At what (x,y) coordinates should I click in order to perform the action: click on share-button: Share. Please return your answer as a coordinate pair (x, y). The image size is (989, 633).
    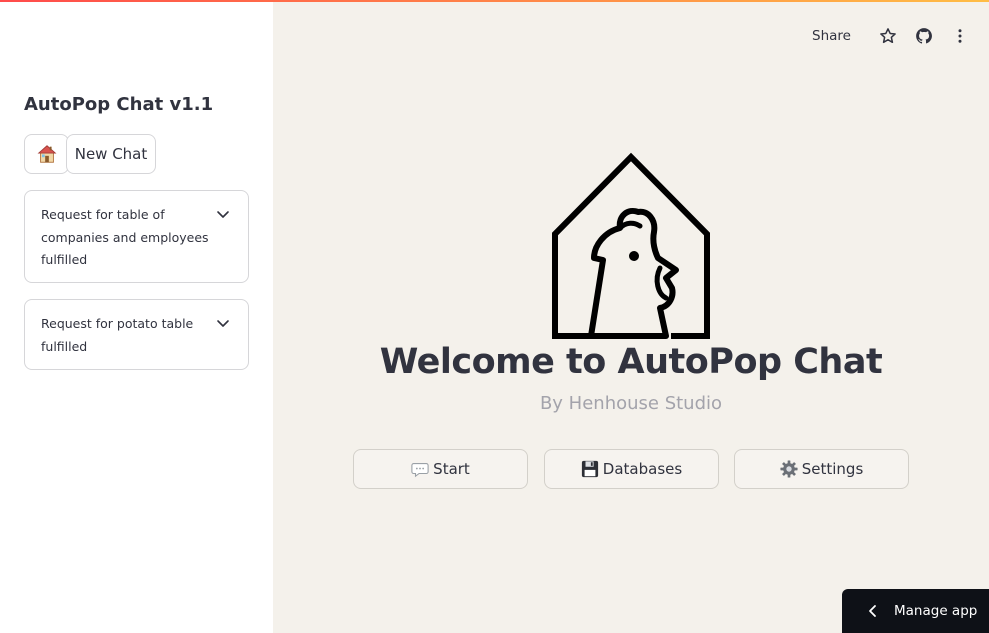
    Looking at the image, I should click on (831, 36).